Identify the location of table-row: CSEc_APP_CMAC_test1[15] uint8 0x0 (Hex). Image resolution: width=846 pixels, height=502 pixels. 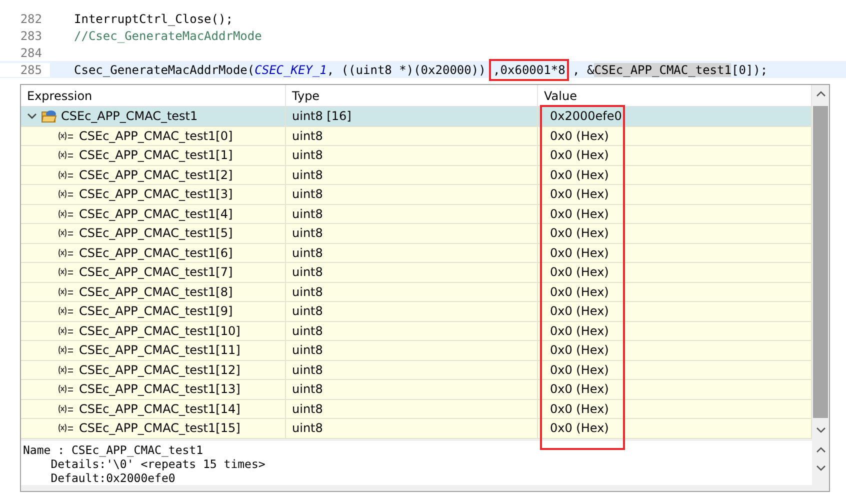
(416, 428).